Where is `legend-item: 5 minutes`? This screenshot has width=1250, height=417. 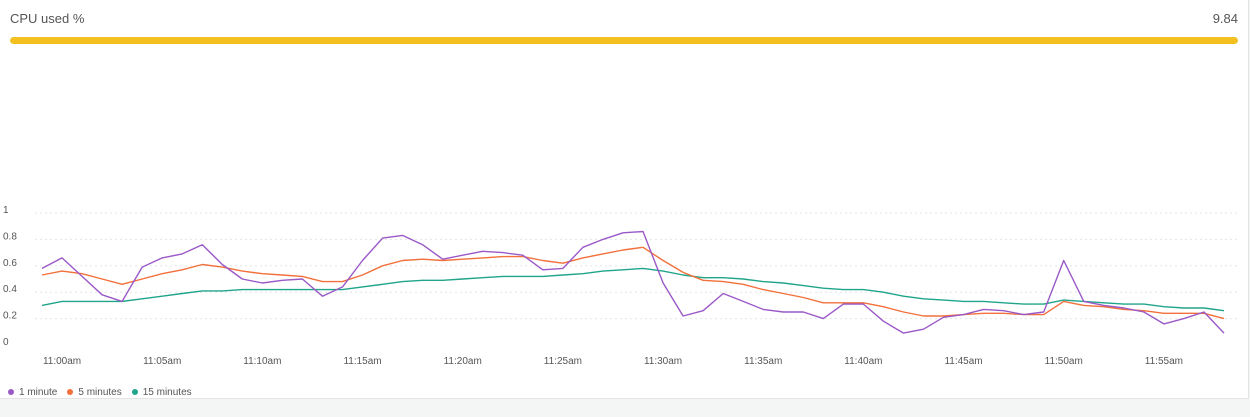
legend-item: 5 minutes is located at coordinates (94, 392).